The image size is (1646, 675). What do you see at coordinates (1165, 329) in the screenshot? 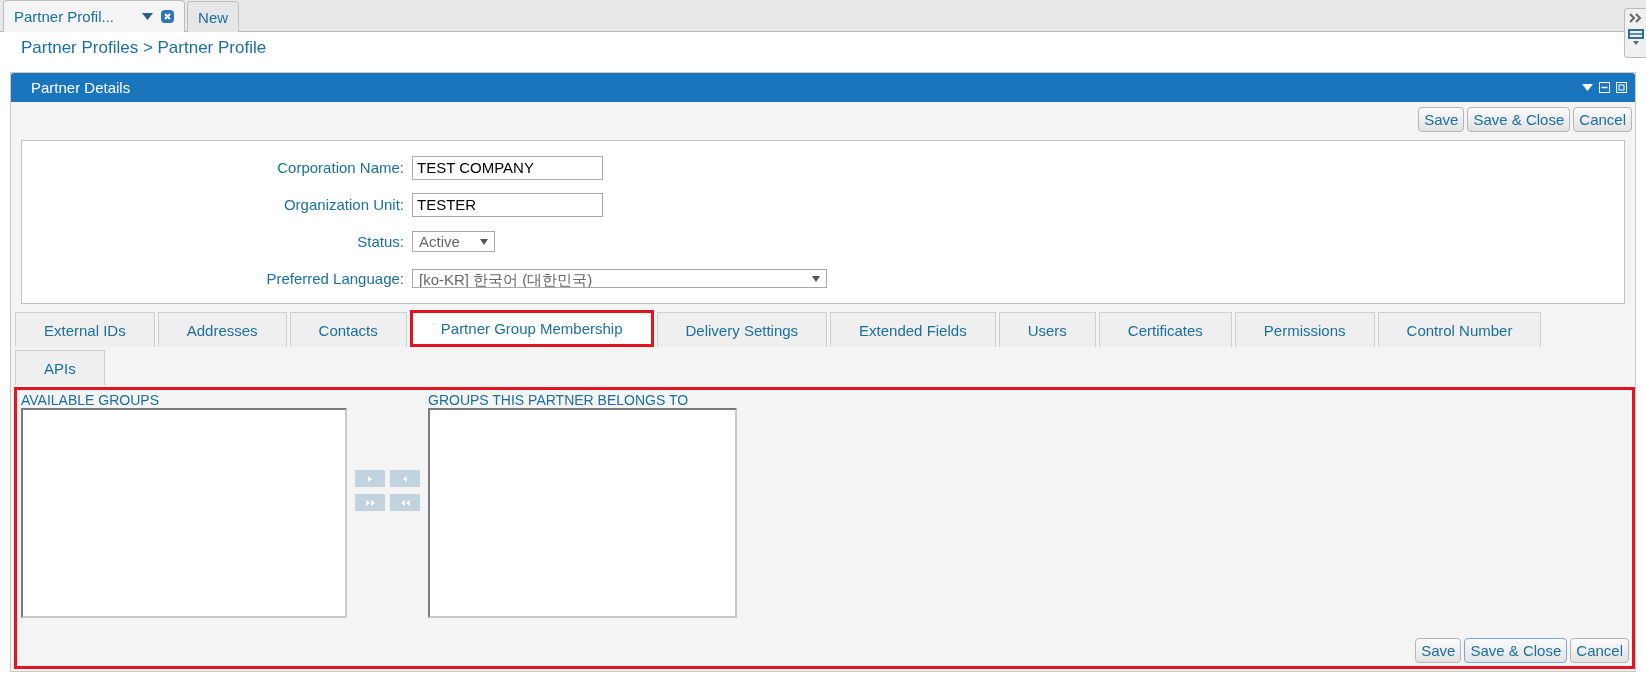
I see `tab: Certificates` at bounding box center [1165, 329].